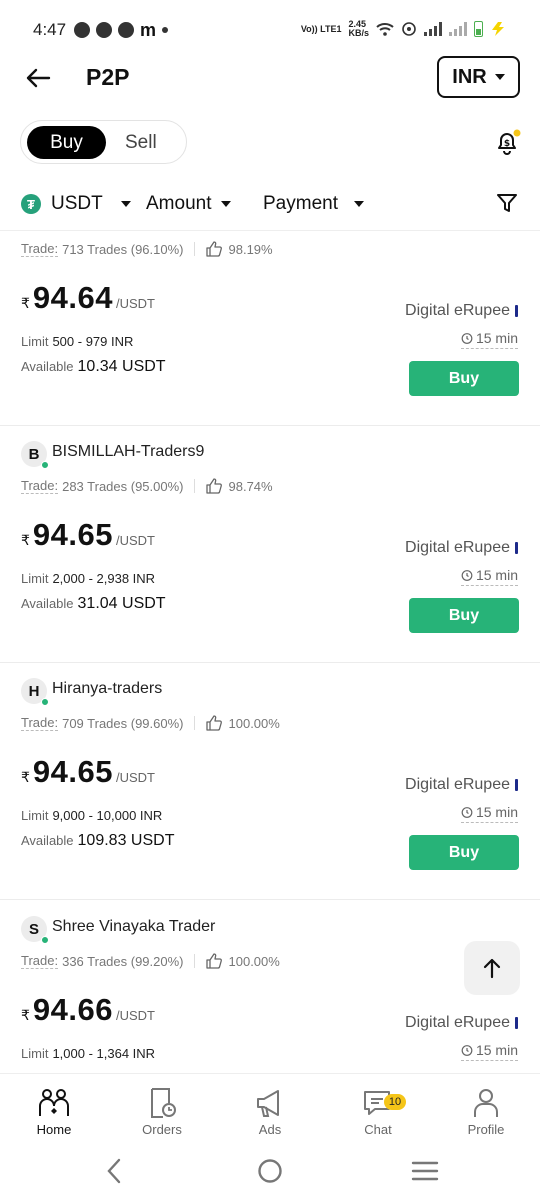 Image resolution: width=540 pixels, height=1200 pixels. I want to click on nav-chat: Chat 10, so click(378, 1111).